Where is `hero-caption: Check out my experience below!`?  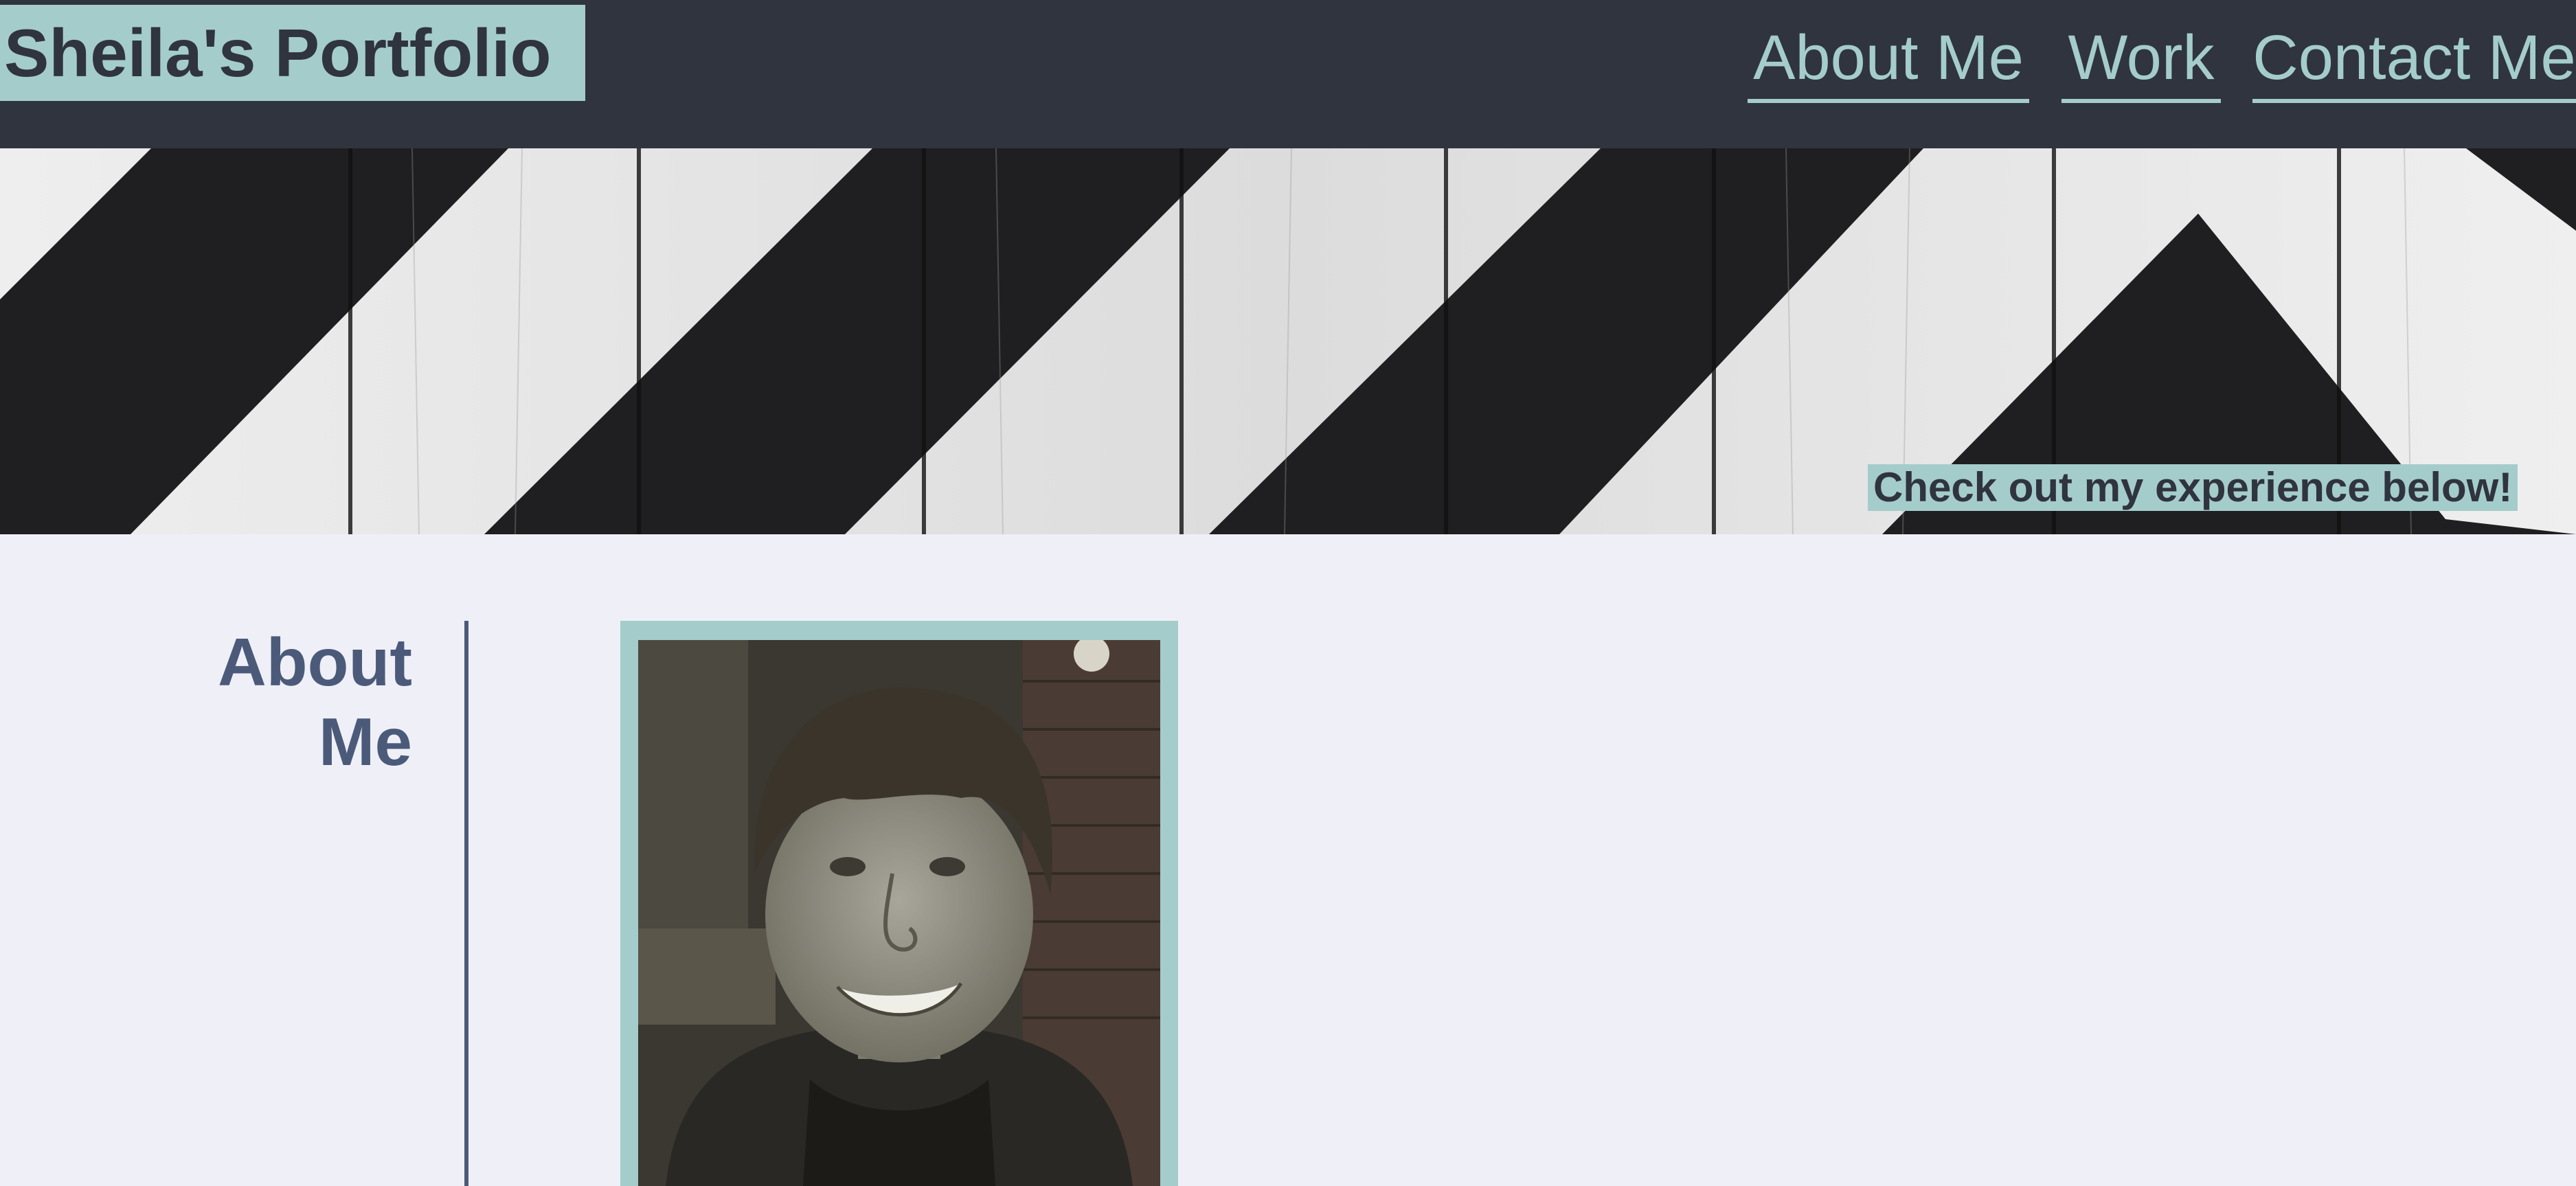
hero-caption: Check out my experience below! is located at coordinates (2193, 487).